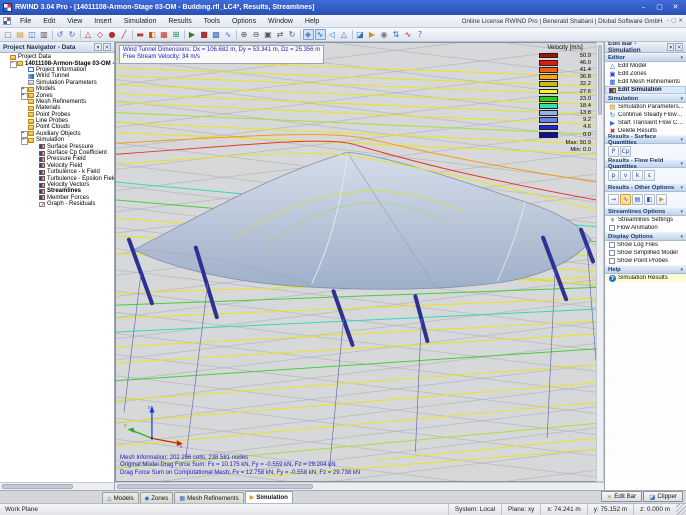 The image size is (686, 515). What do you see at coordinates (663, 496) in the screenshot?
I see `clipper-toggle: ◪ Clipper` at bounding box center [663, 496].